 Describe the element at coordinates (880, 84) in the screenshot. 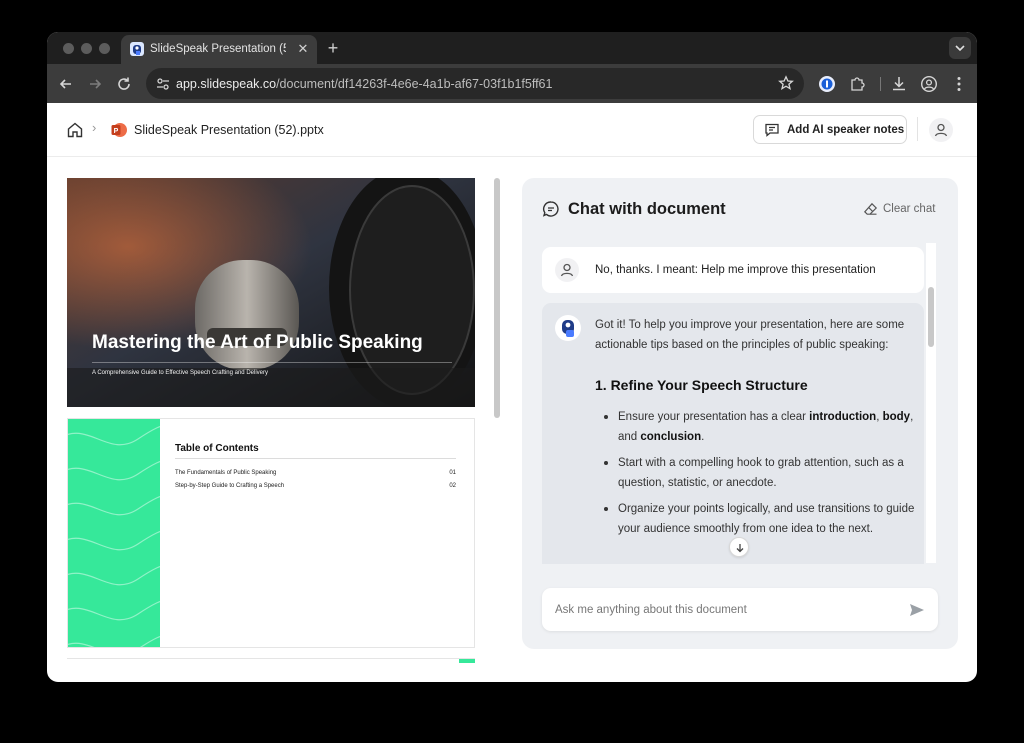

I see `toolbar-divider` at that location.